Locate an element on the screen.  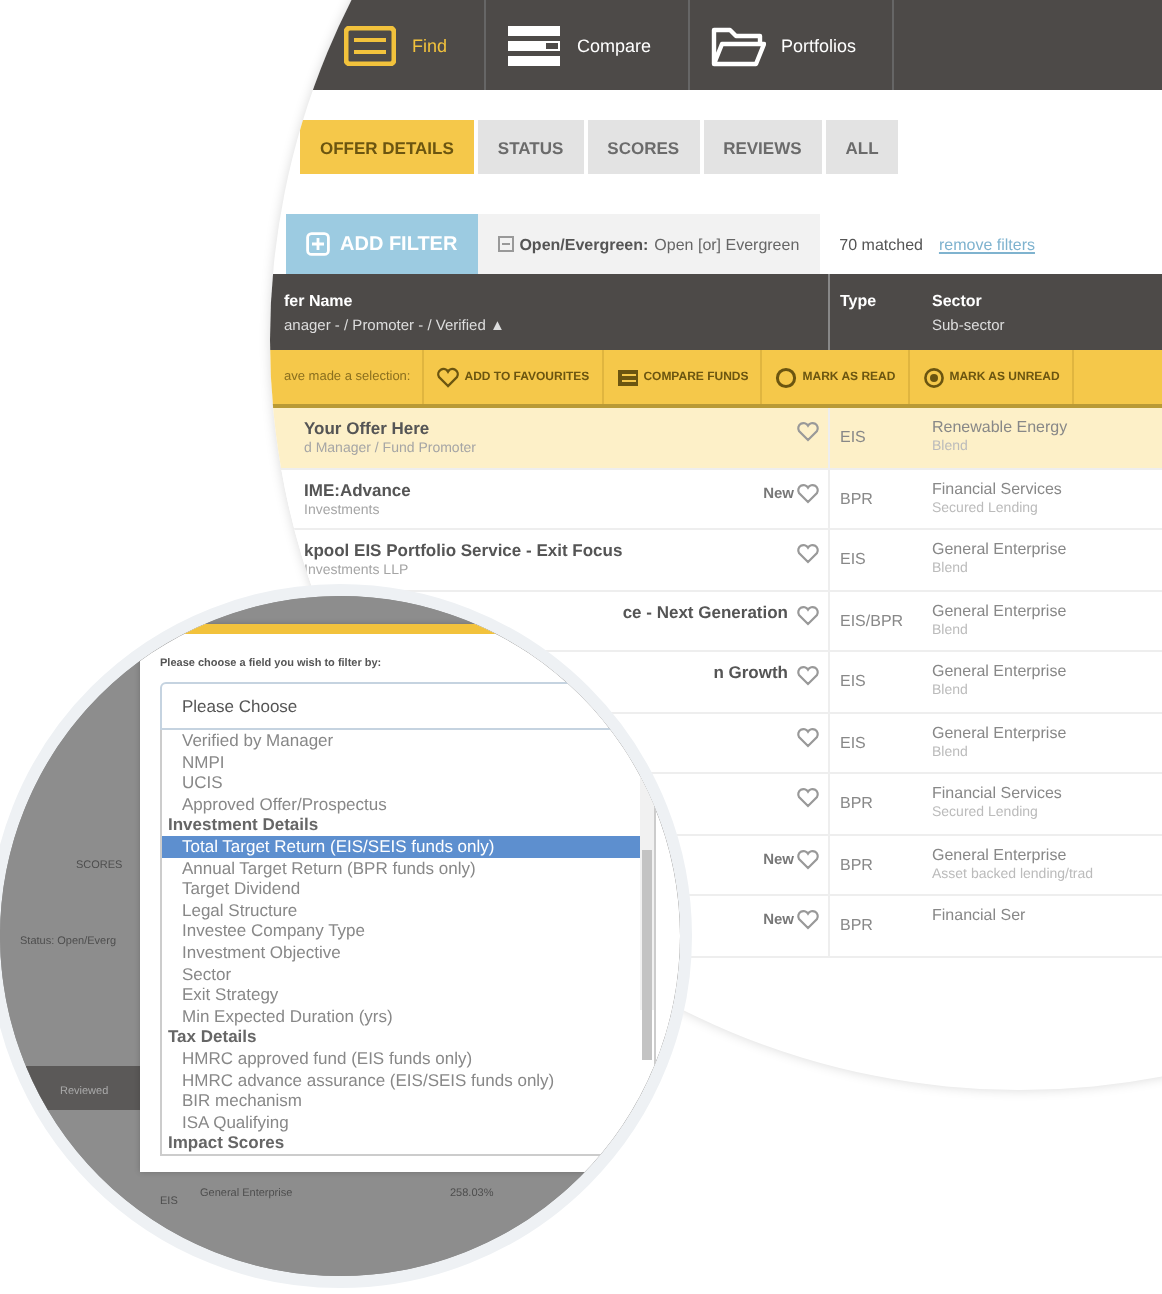
option: UCIS is located at coordinates (401, 783).